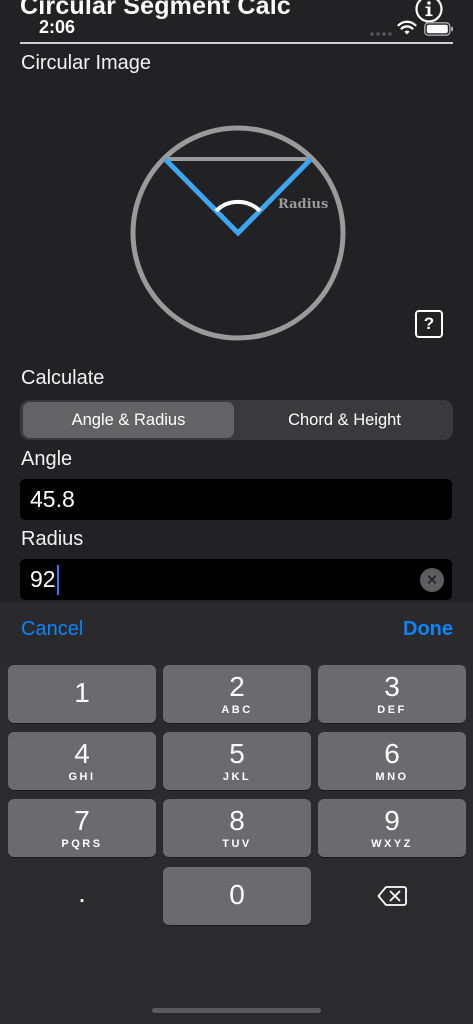 Image resolution: width=473 pixels, height=1024 pixels. Describe the element at coordinates (236, 630) in the screenshot. I see `keyboard-accessory-bar: Cancel Done` at that location.